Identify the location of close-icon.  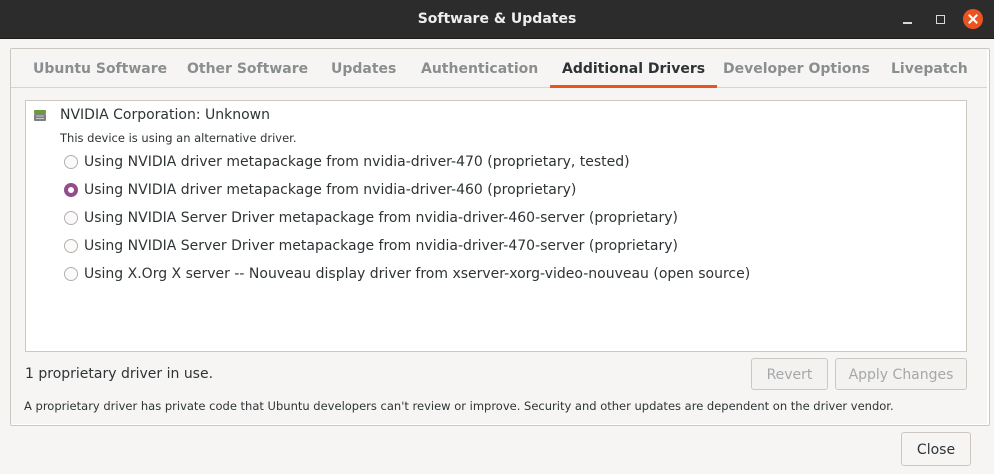
(973, 19).